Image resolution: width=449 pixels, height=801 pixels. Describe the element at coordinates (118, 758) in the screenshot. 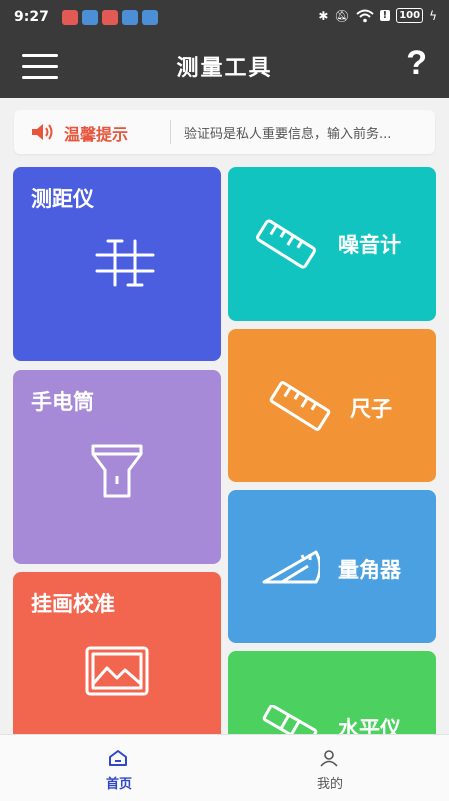

I see `home-icon` at that location.